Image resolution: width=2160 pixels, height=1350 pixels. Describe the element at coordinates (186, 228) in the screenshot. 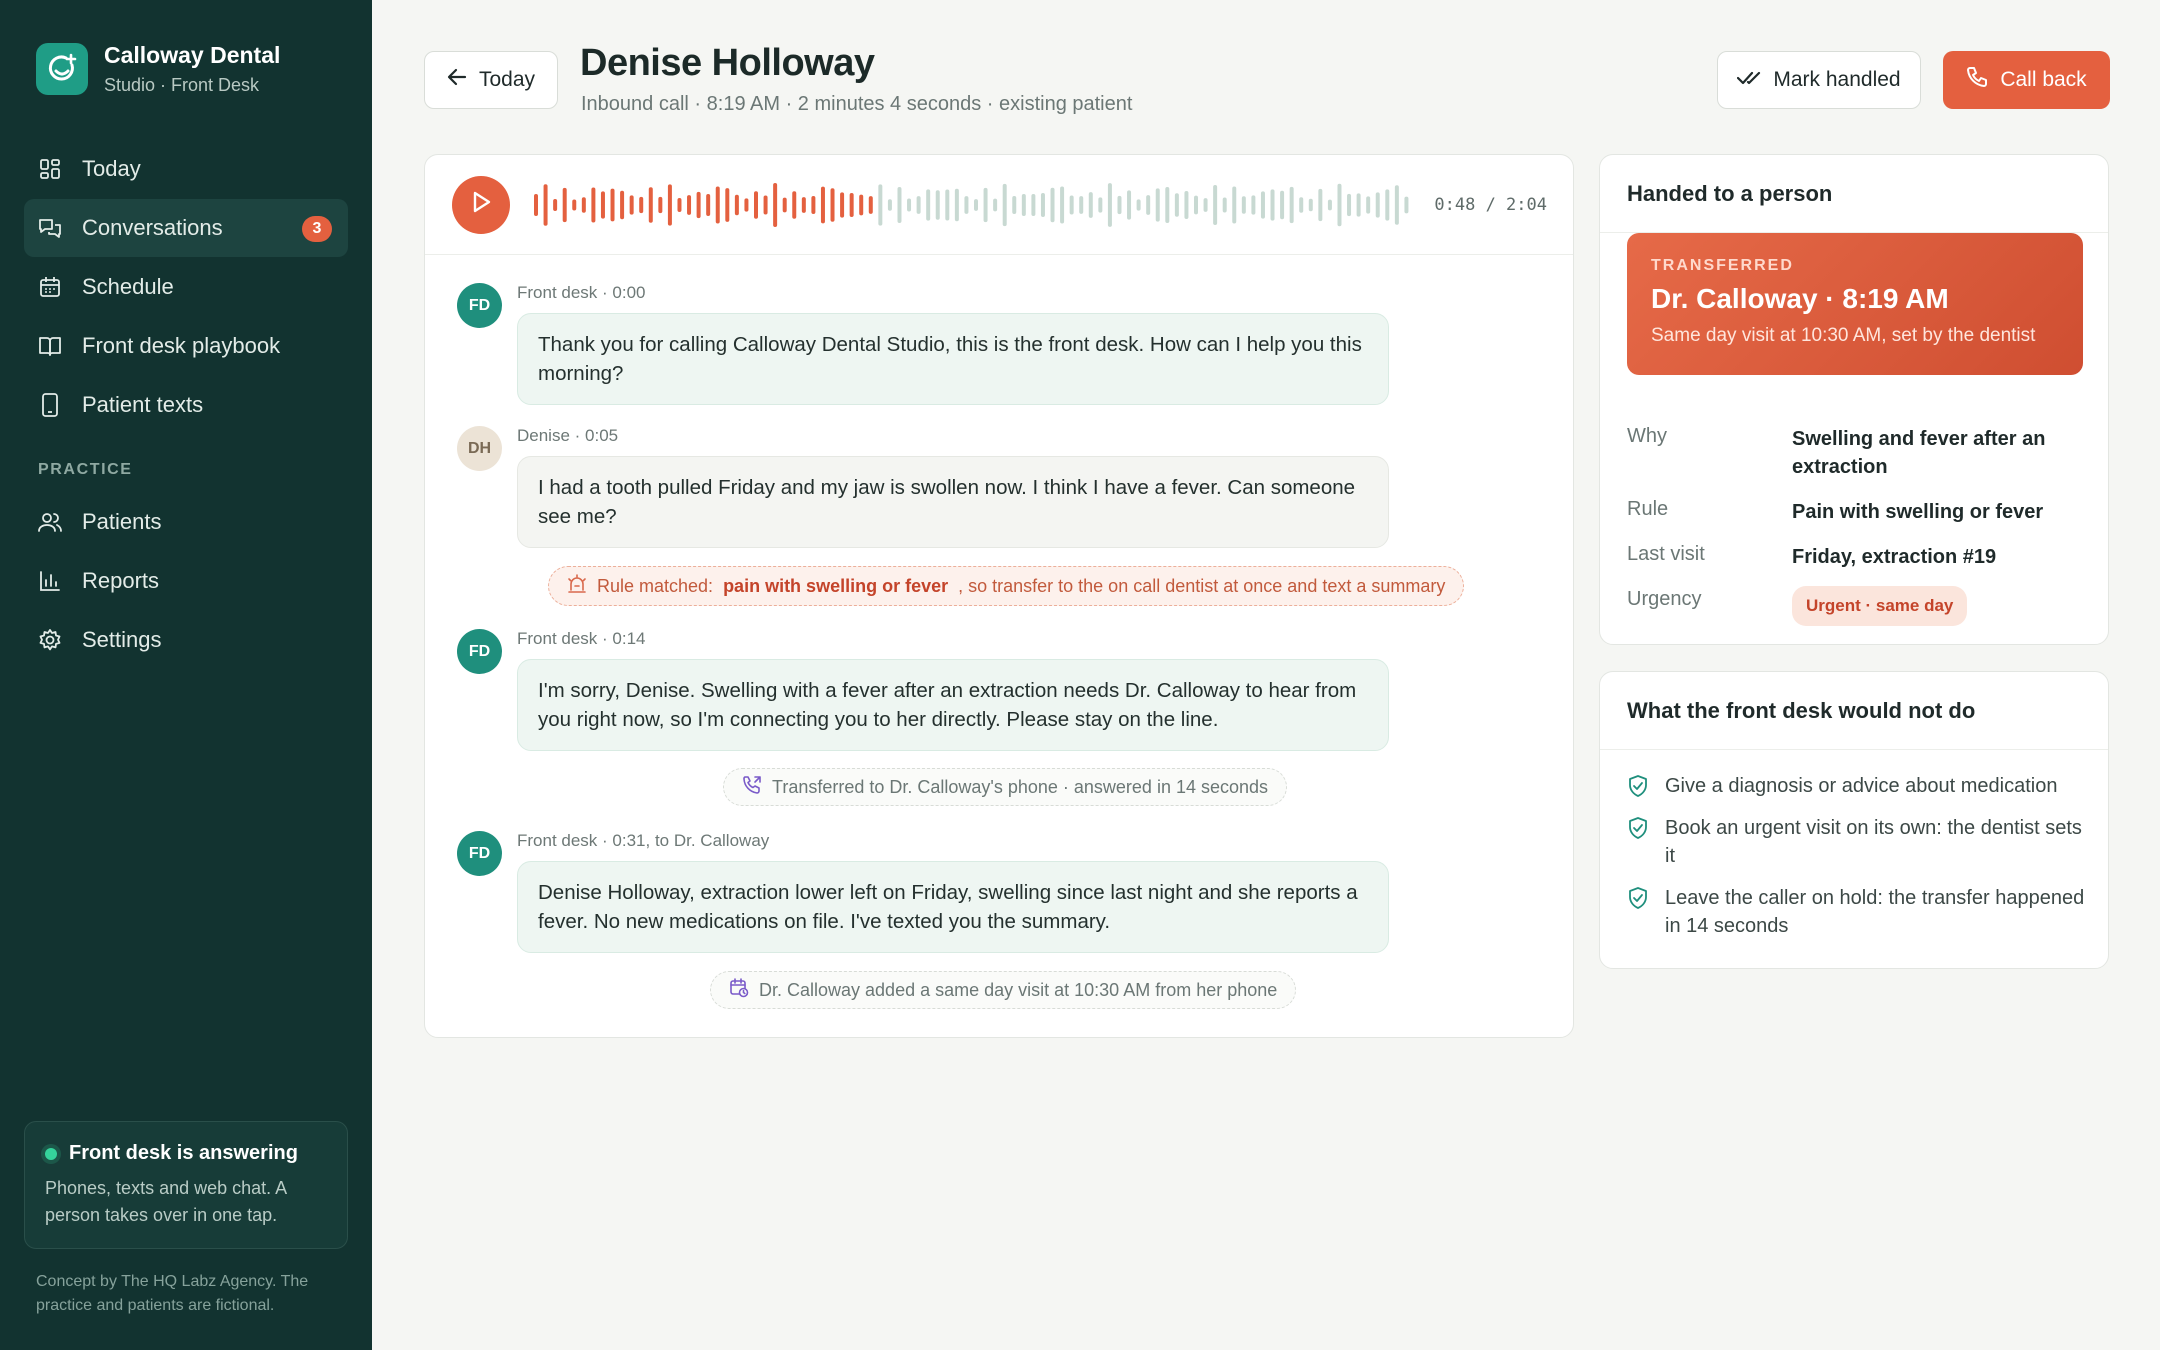

I see `sidebar-item-conversations: Conversations 3` at that location.